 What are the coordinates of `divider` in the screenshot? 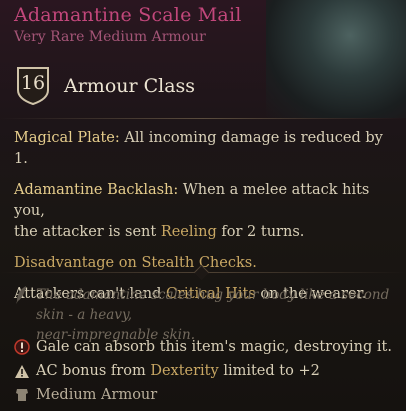 It's located at (203, 118).